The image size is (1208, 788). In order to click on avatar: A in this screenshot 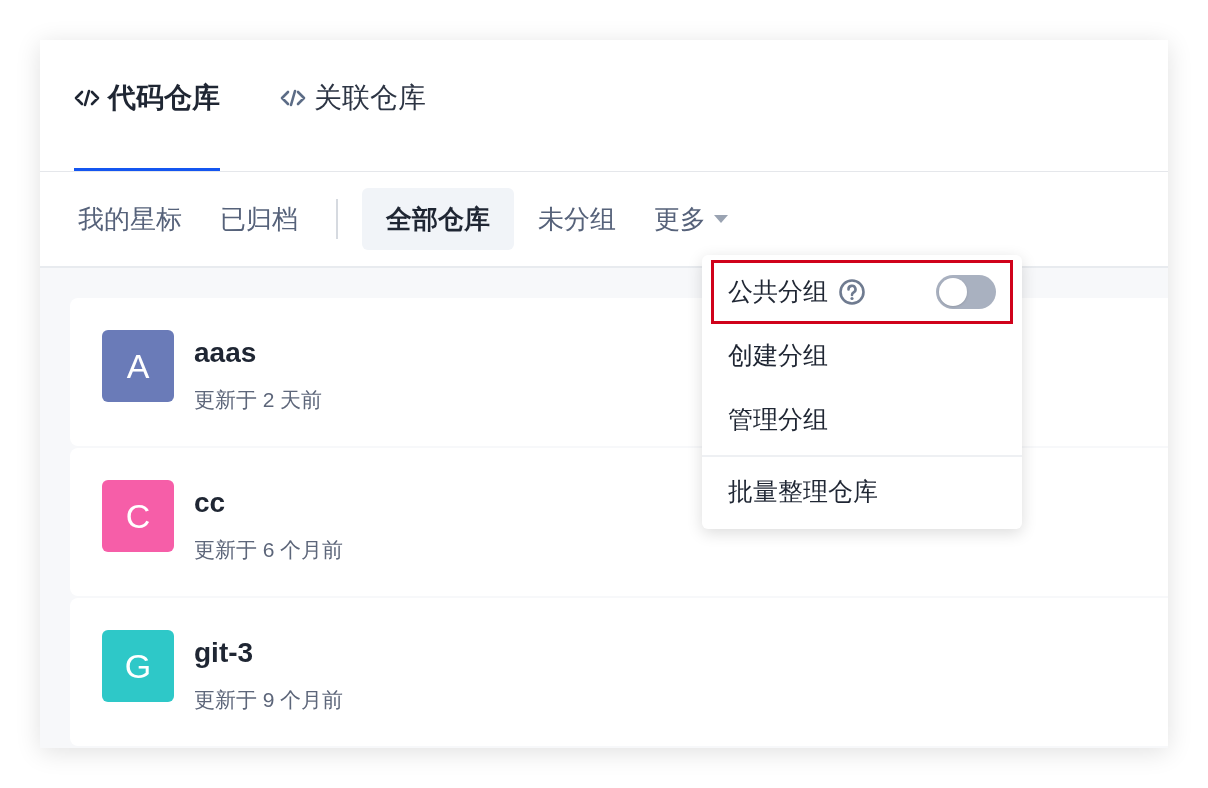, I will do `click(138, 366)`.